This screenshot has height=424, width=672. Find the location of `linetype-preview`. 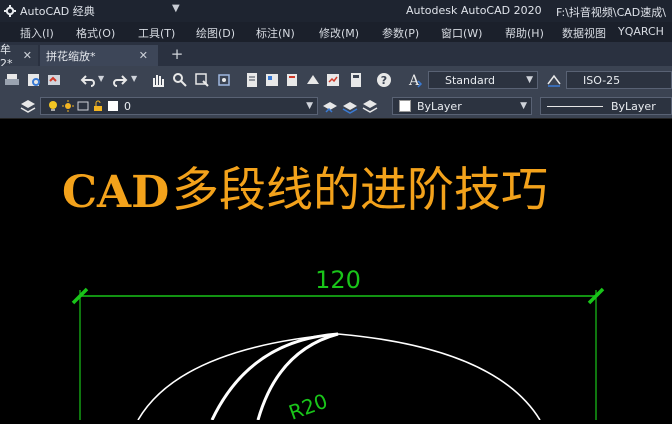

linetype-preview is located at coordinates (575, 106).